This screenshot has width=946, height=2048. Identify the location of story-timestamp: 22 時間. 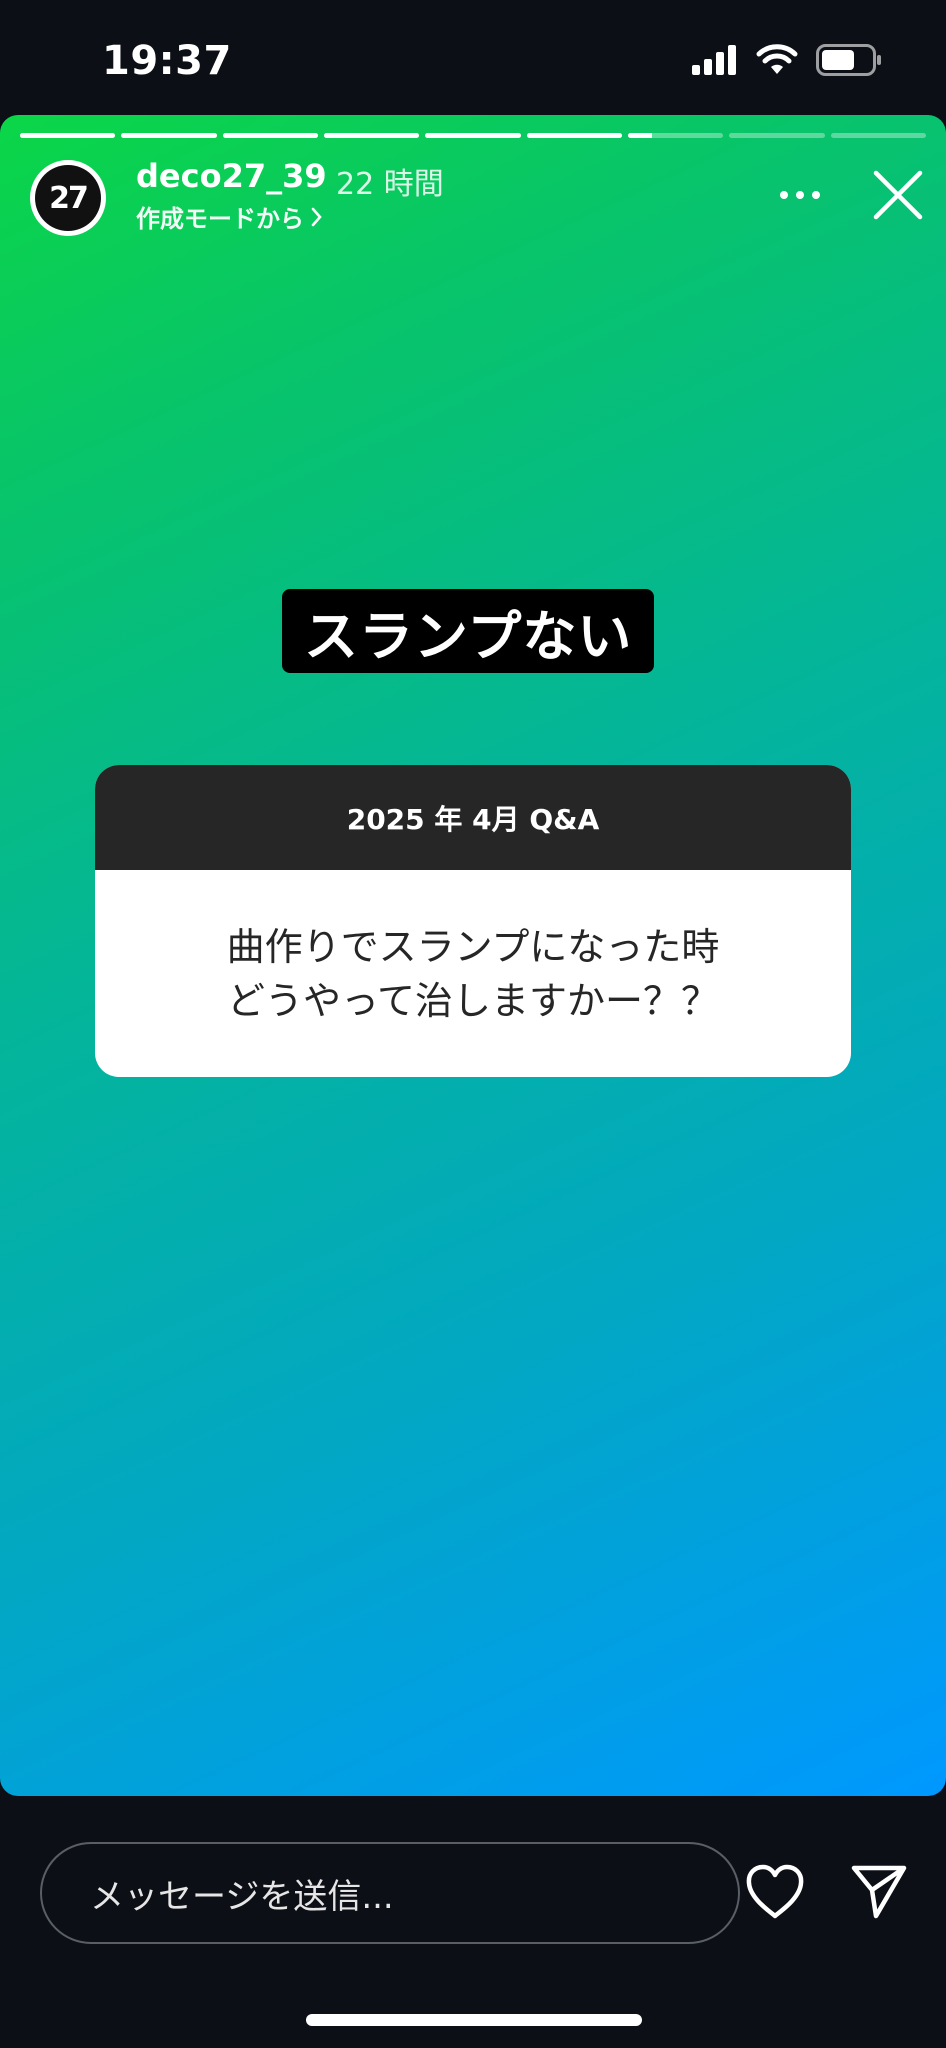
(390, 184).